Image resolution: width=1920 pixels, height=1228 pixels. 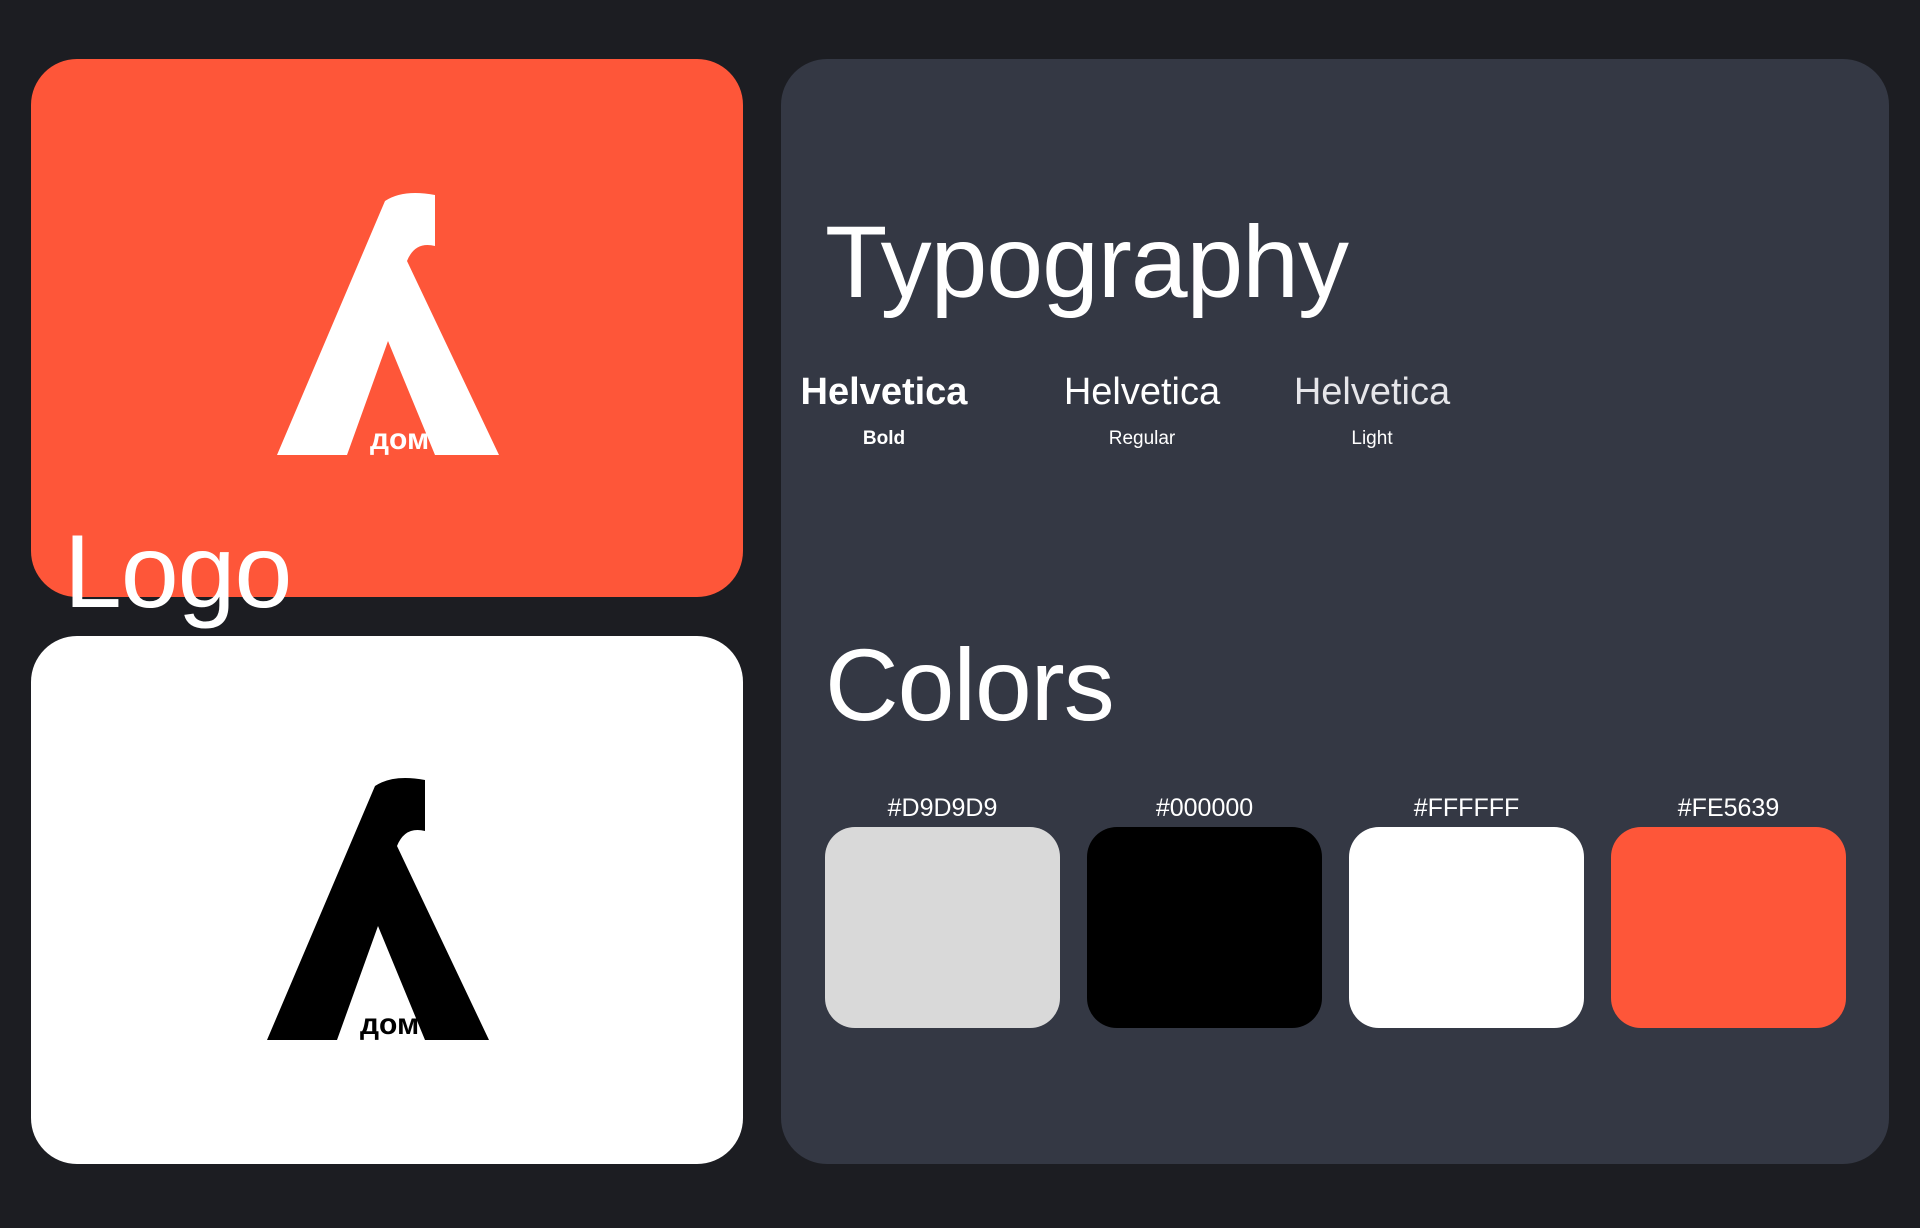 What do you see at coordinates (1142, 438) in the screenshot?
I see `font-weight-label: Regular` at bounding box center [1142, 438].